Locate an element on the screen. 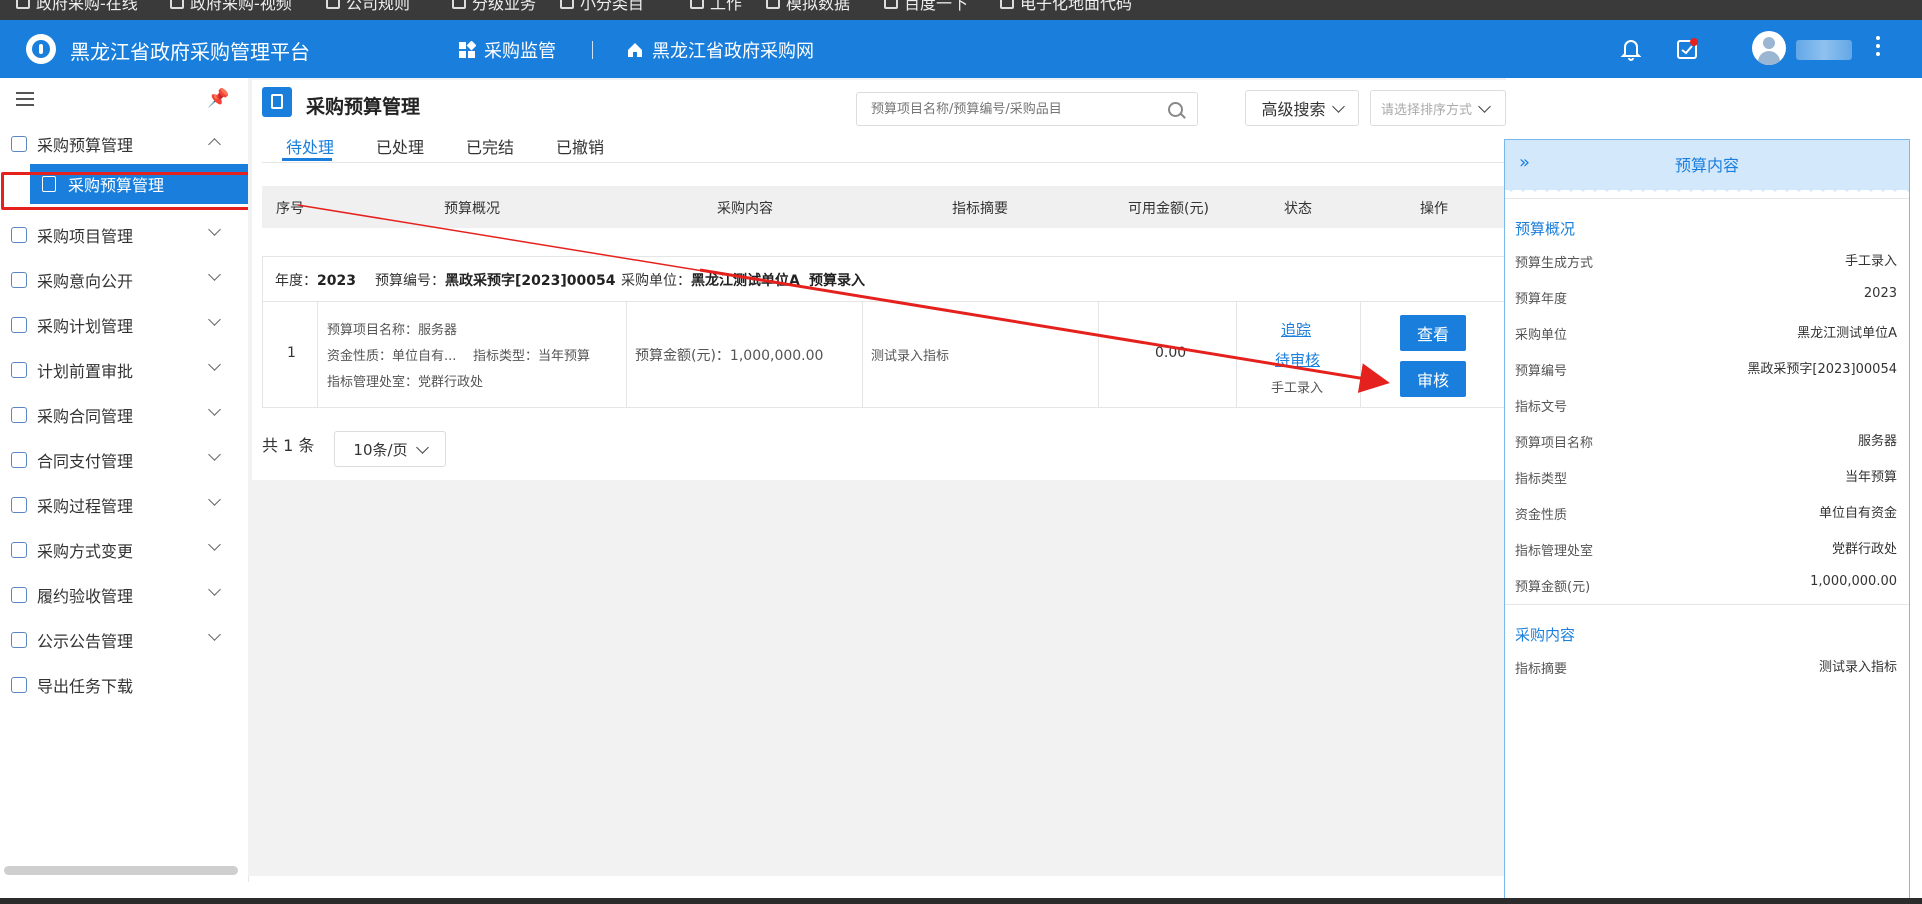 This screenshot has width=1922, height=904. record-code: 黑政采预字[2023]00054 is located at coordinates (530, 281).